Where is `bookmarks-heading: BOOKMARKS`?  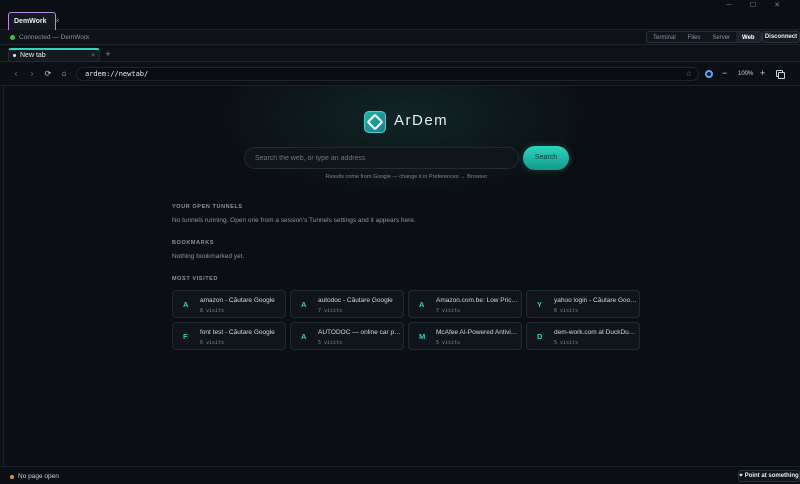 bookmarks-heading: BOOKMARKS is located at coordinates (193, 243).